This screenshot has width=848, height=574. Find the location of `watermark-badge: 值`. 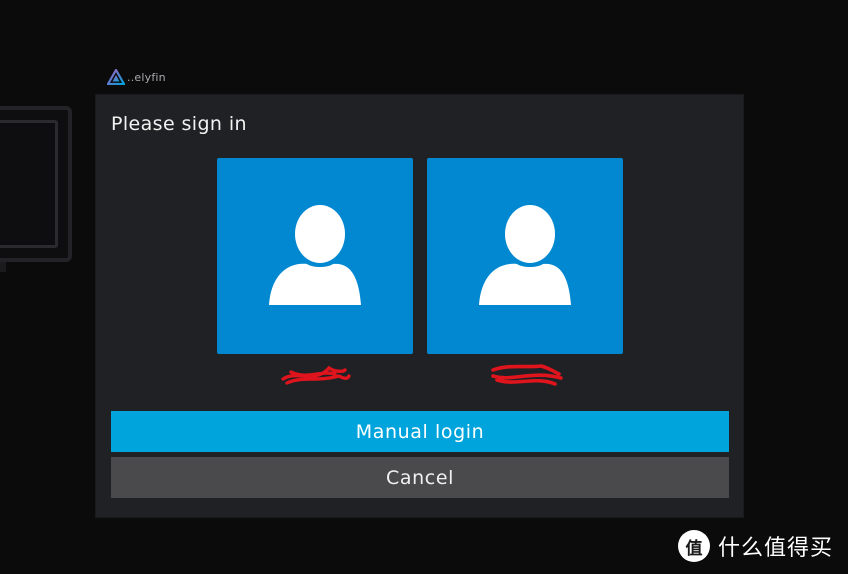

watermark-badge: 值 is located at coordinates (694, 546).